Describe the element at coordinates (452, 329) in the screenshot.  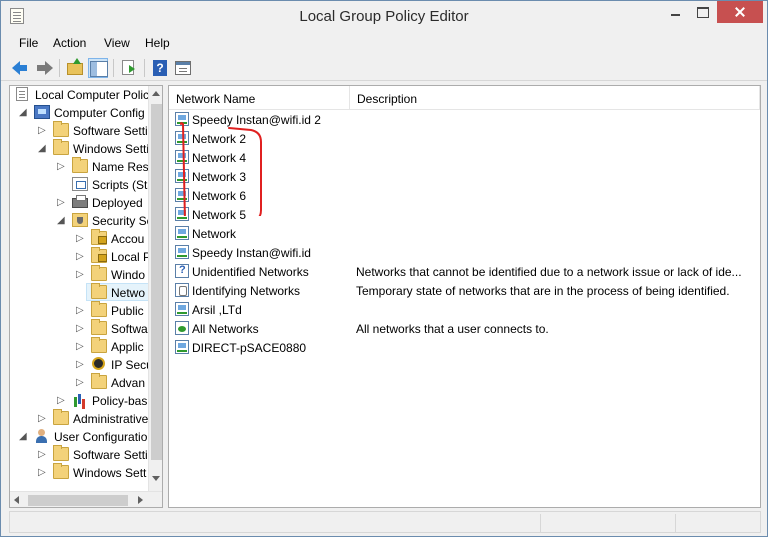
I see `network-description: All networks that a user connects to.` at that location.